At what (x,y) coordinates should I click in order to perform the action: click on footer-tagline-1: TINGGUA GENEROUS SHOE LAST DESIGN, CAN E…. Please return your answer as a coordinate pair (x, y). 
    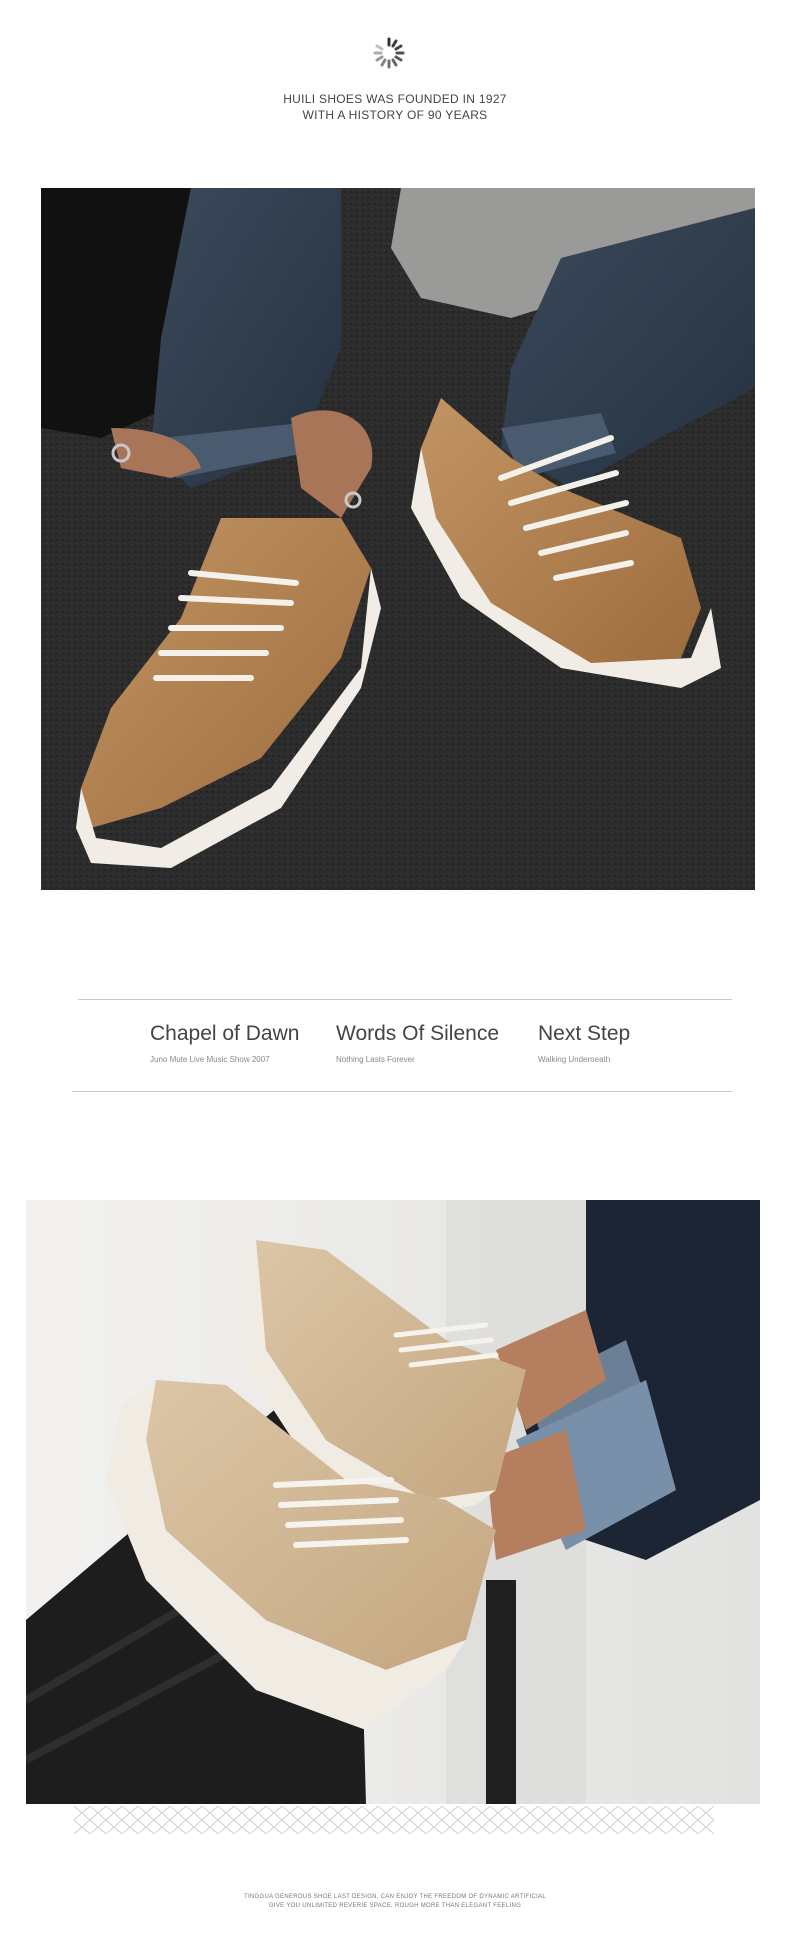
    Looking at the image, I should click on (394, 1897).